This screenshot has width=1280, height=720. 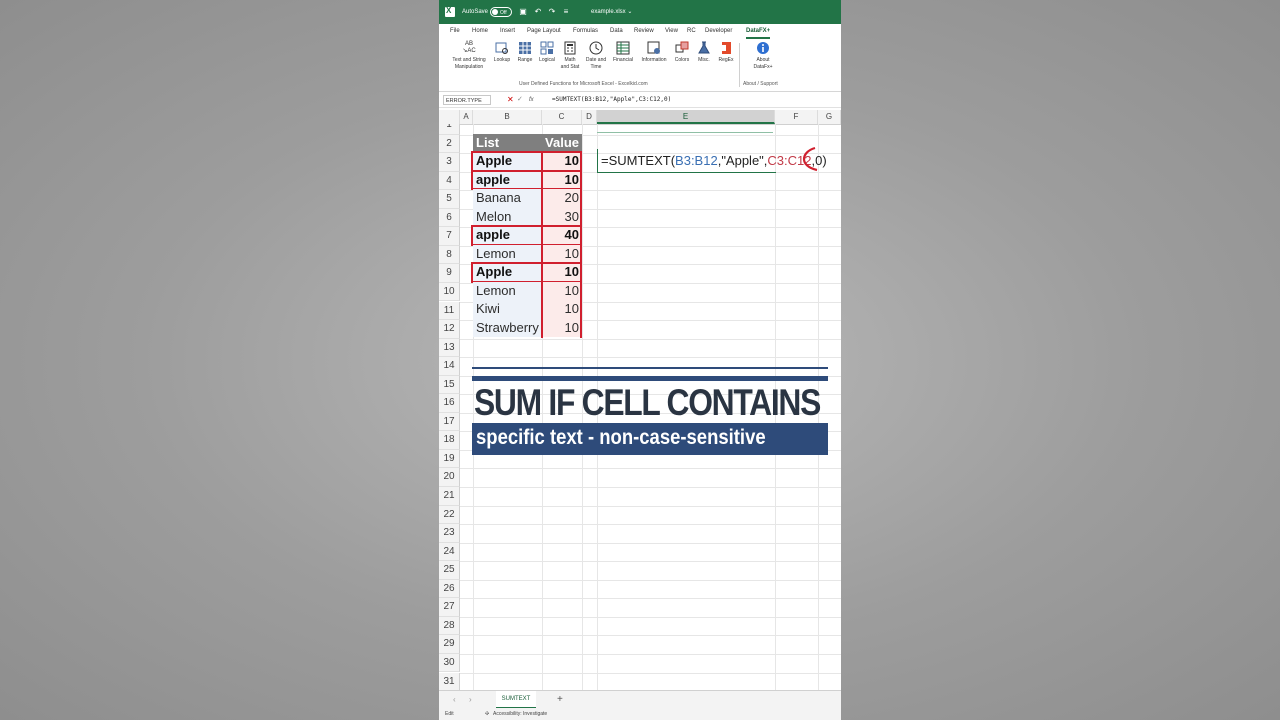 What do you see at coordinates (449, 129) in the screenshot?
I see `row-header: 1` at bounding box center [449, 129].